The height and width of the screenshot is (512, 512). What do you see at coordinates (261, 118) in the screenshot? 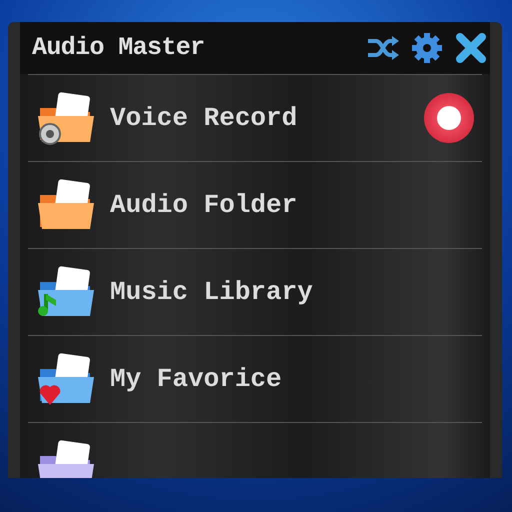
I see `menu-item-label: Voice Record` at bounding box center [261, 118].